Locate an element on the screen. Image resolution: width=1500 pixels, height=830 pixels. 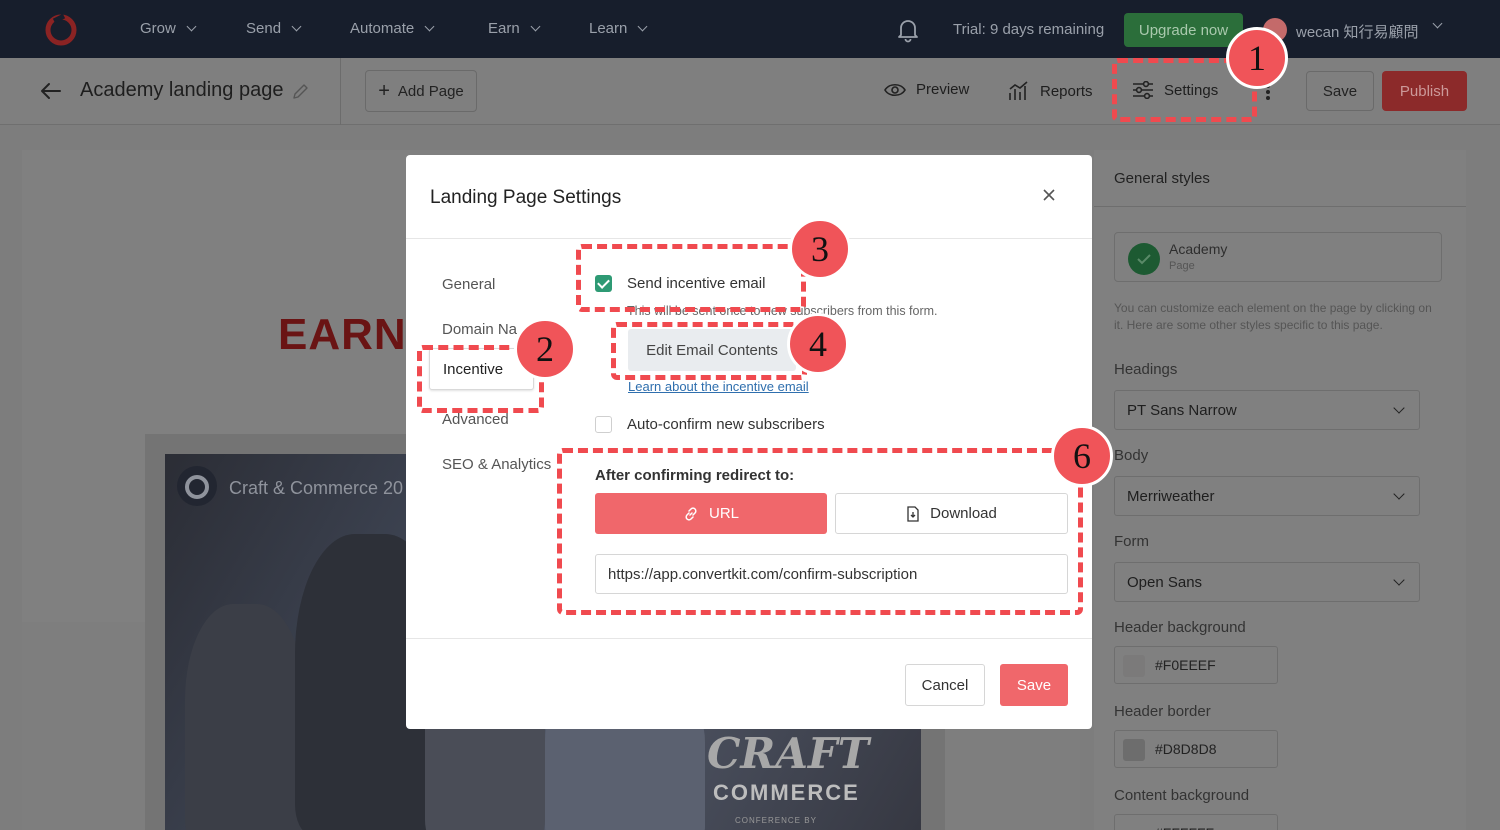
reports-button: Reports is located at coordinates (1050, 91).